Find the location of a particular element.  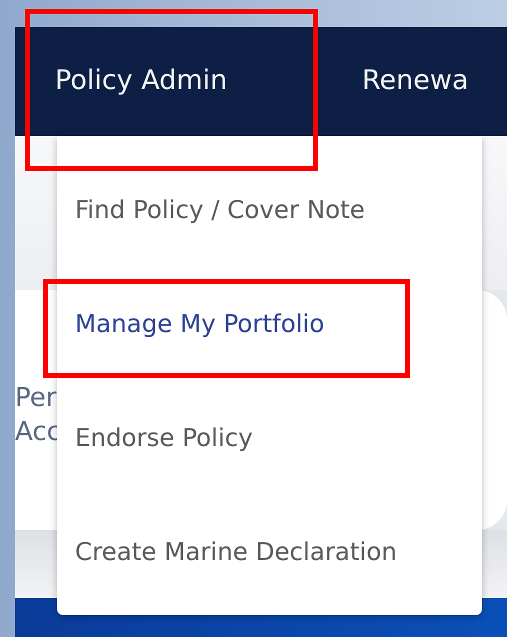

nav-link: Policy Admin is located at coordinates (171, 81).